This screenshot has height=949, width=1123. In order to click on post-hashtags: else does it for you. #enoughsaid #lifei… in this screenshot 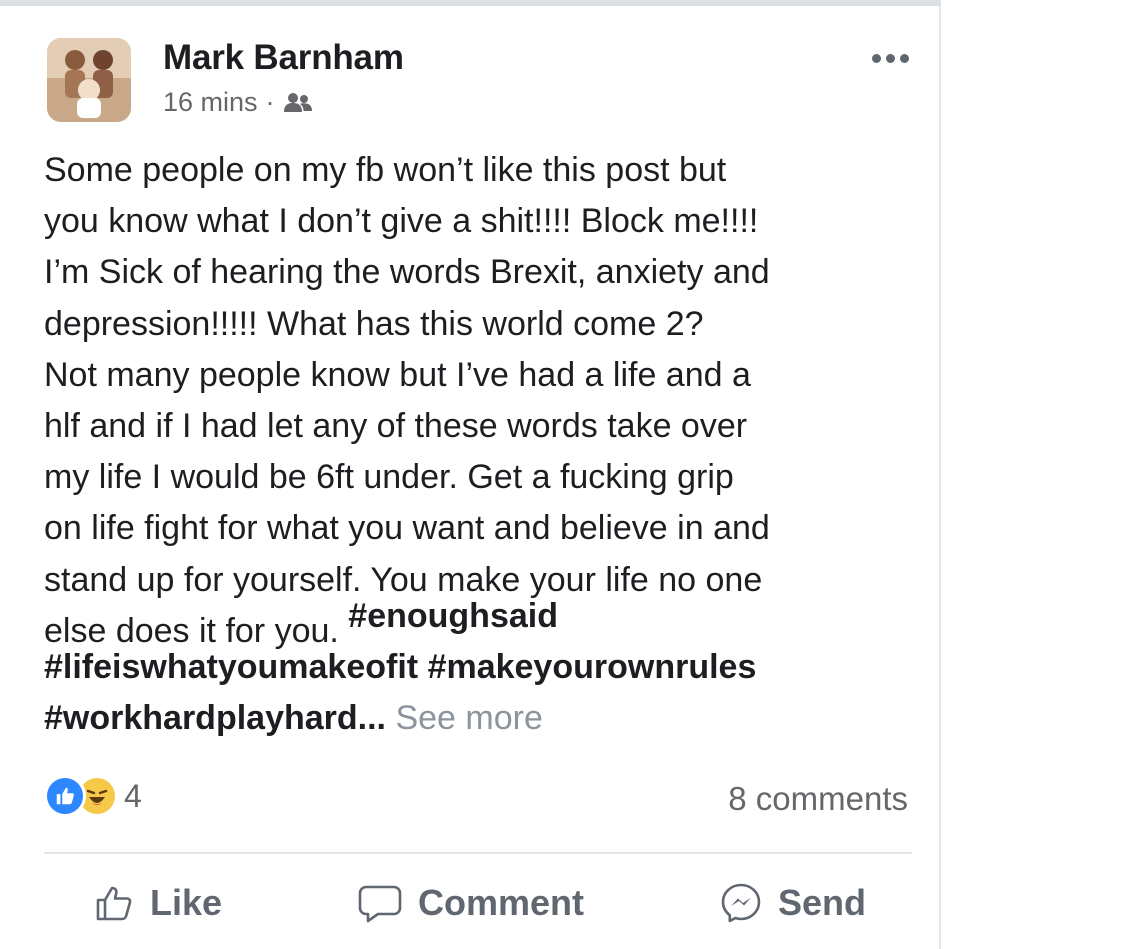, I will do `click(484, 668)`.